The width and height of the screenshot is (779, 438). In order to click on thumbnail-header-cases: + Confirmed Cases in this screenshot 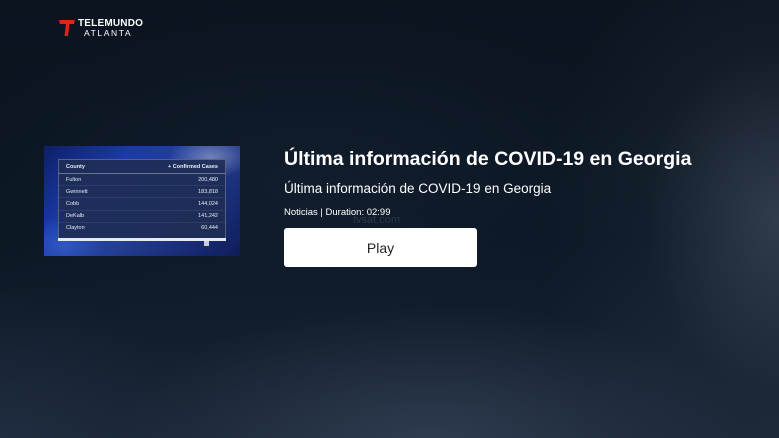, I will do `click(193, 167)`.